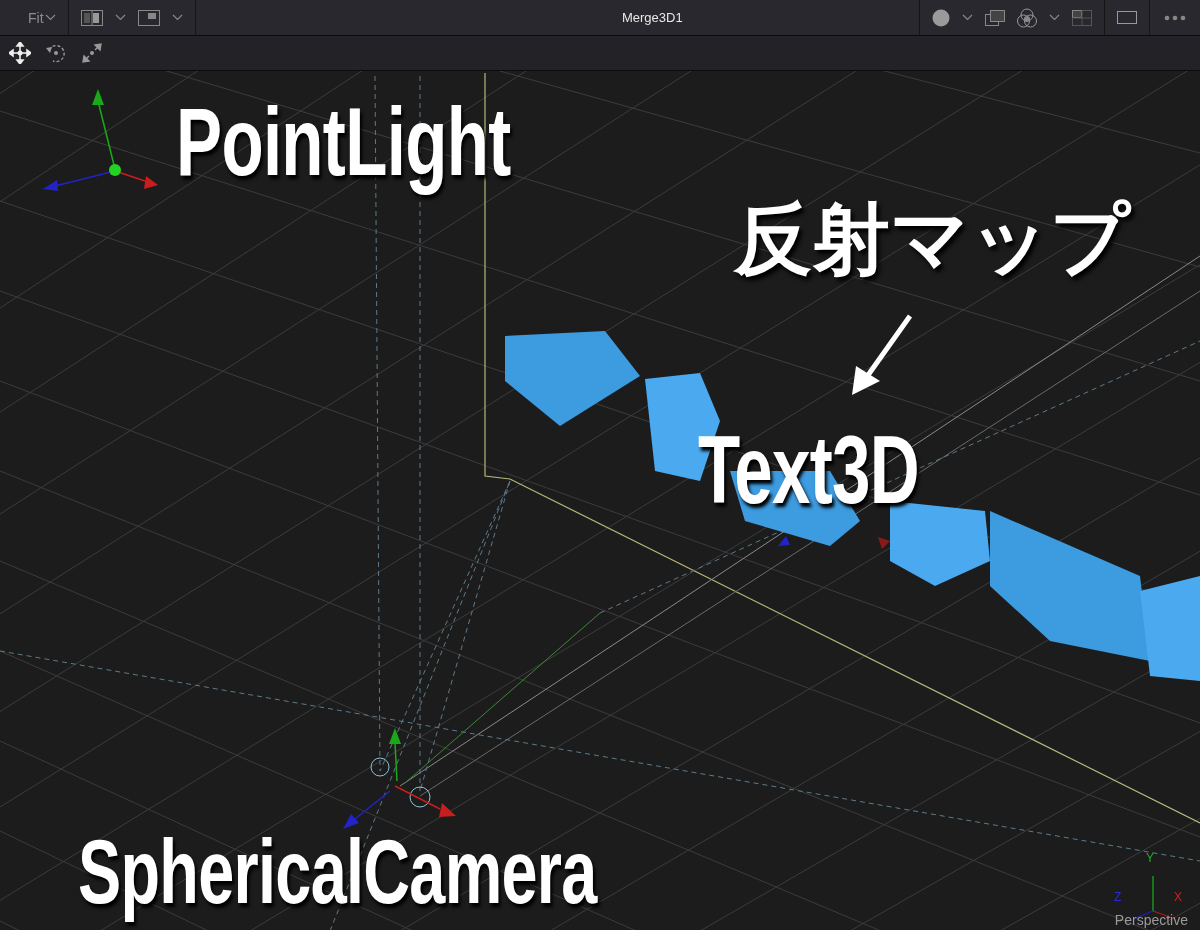 This screenshot has height=930, width=1200. I want to click on rectangle-icon, so click(1127, 17).